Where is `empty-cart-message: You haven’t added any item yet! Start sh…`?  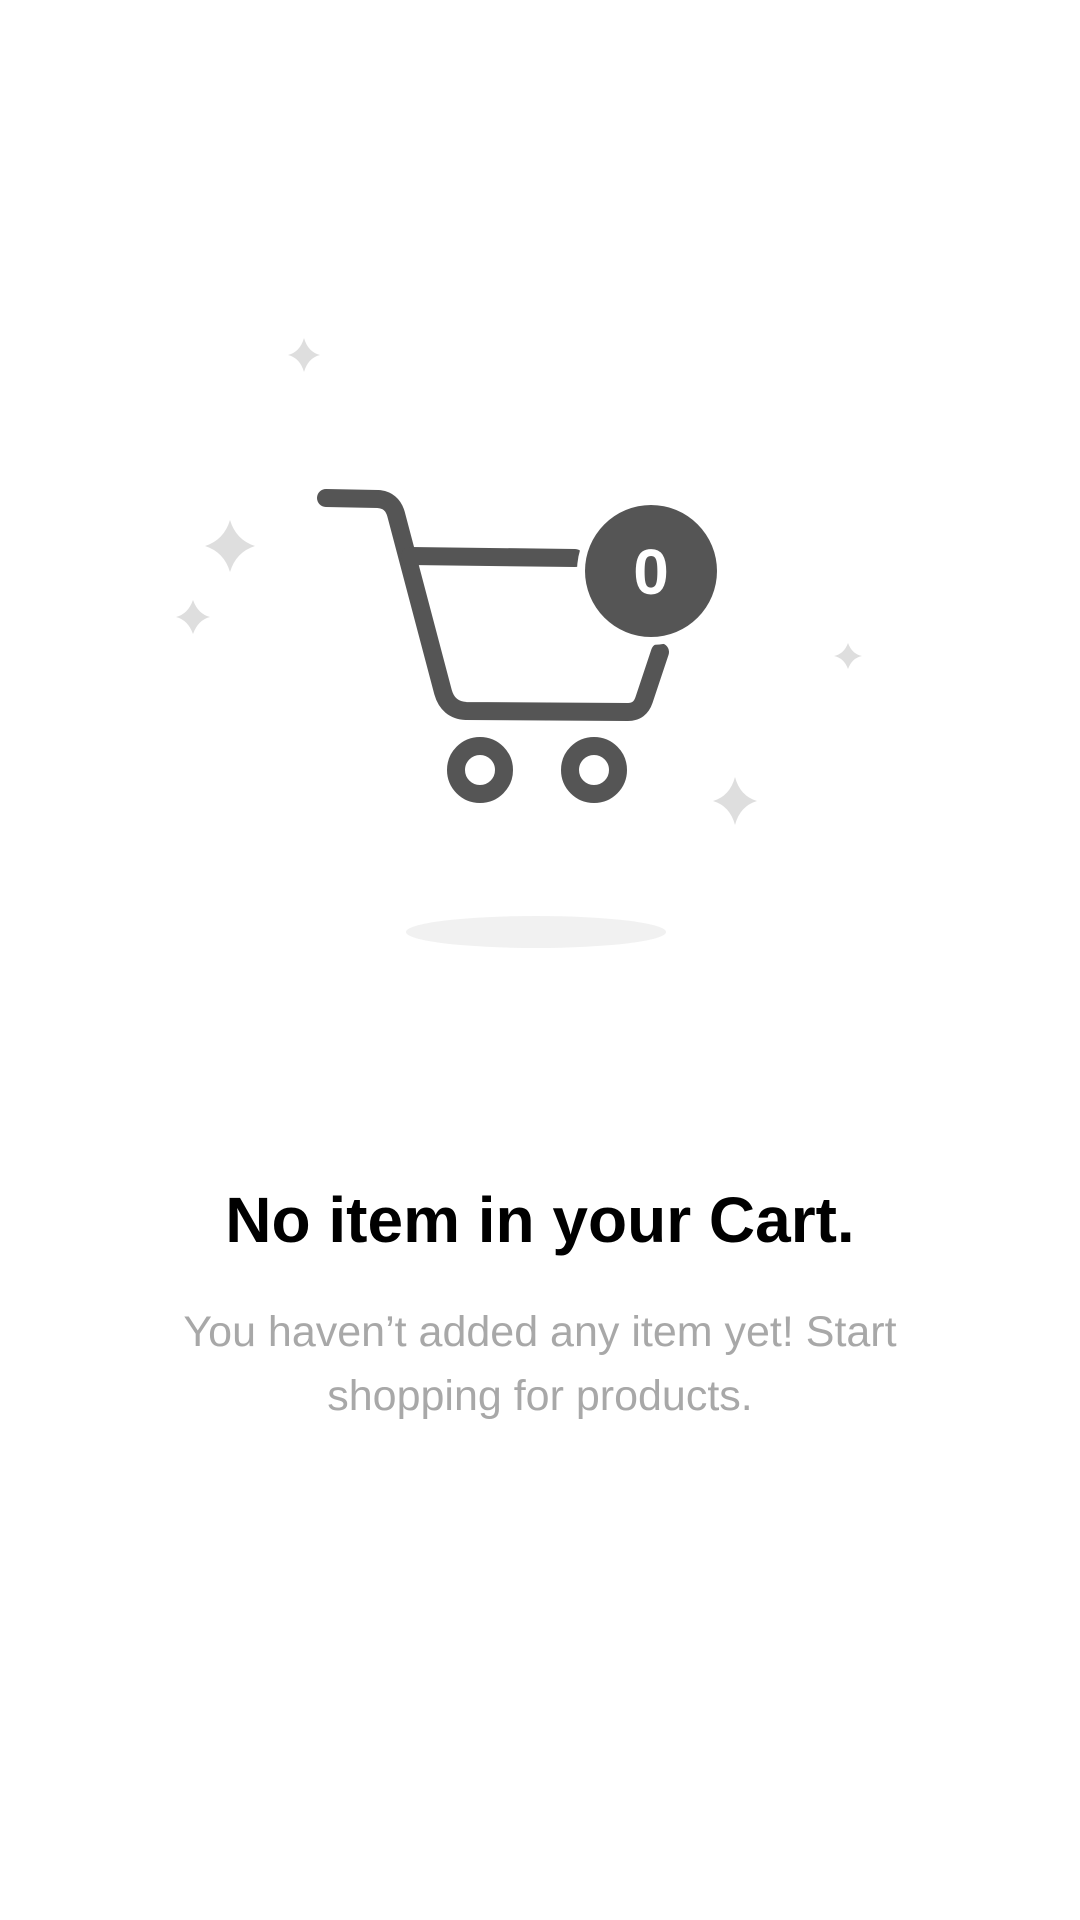 empty-cart-message: You haven’t added any item yet! Start sh… is located at coordinates (540, 1364).